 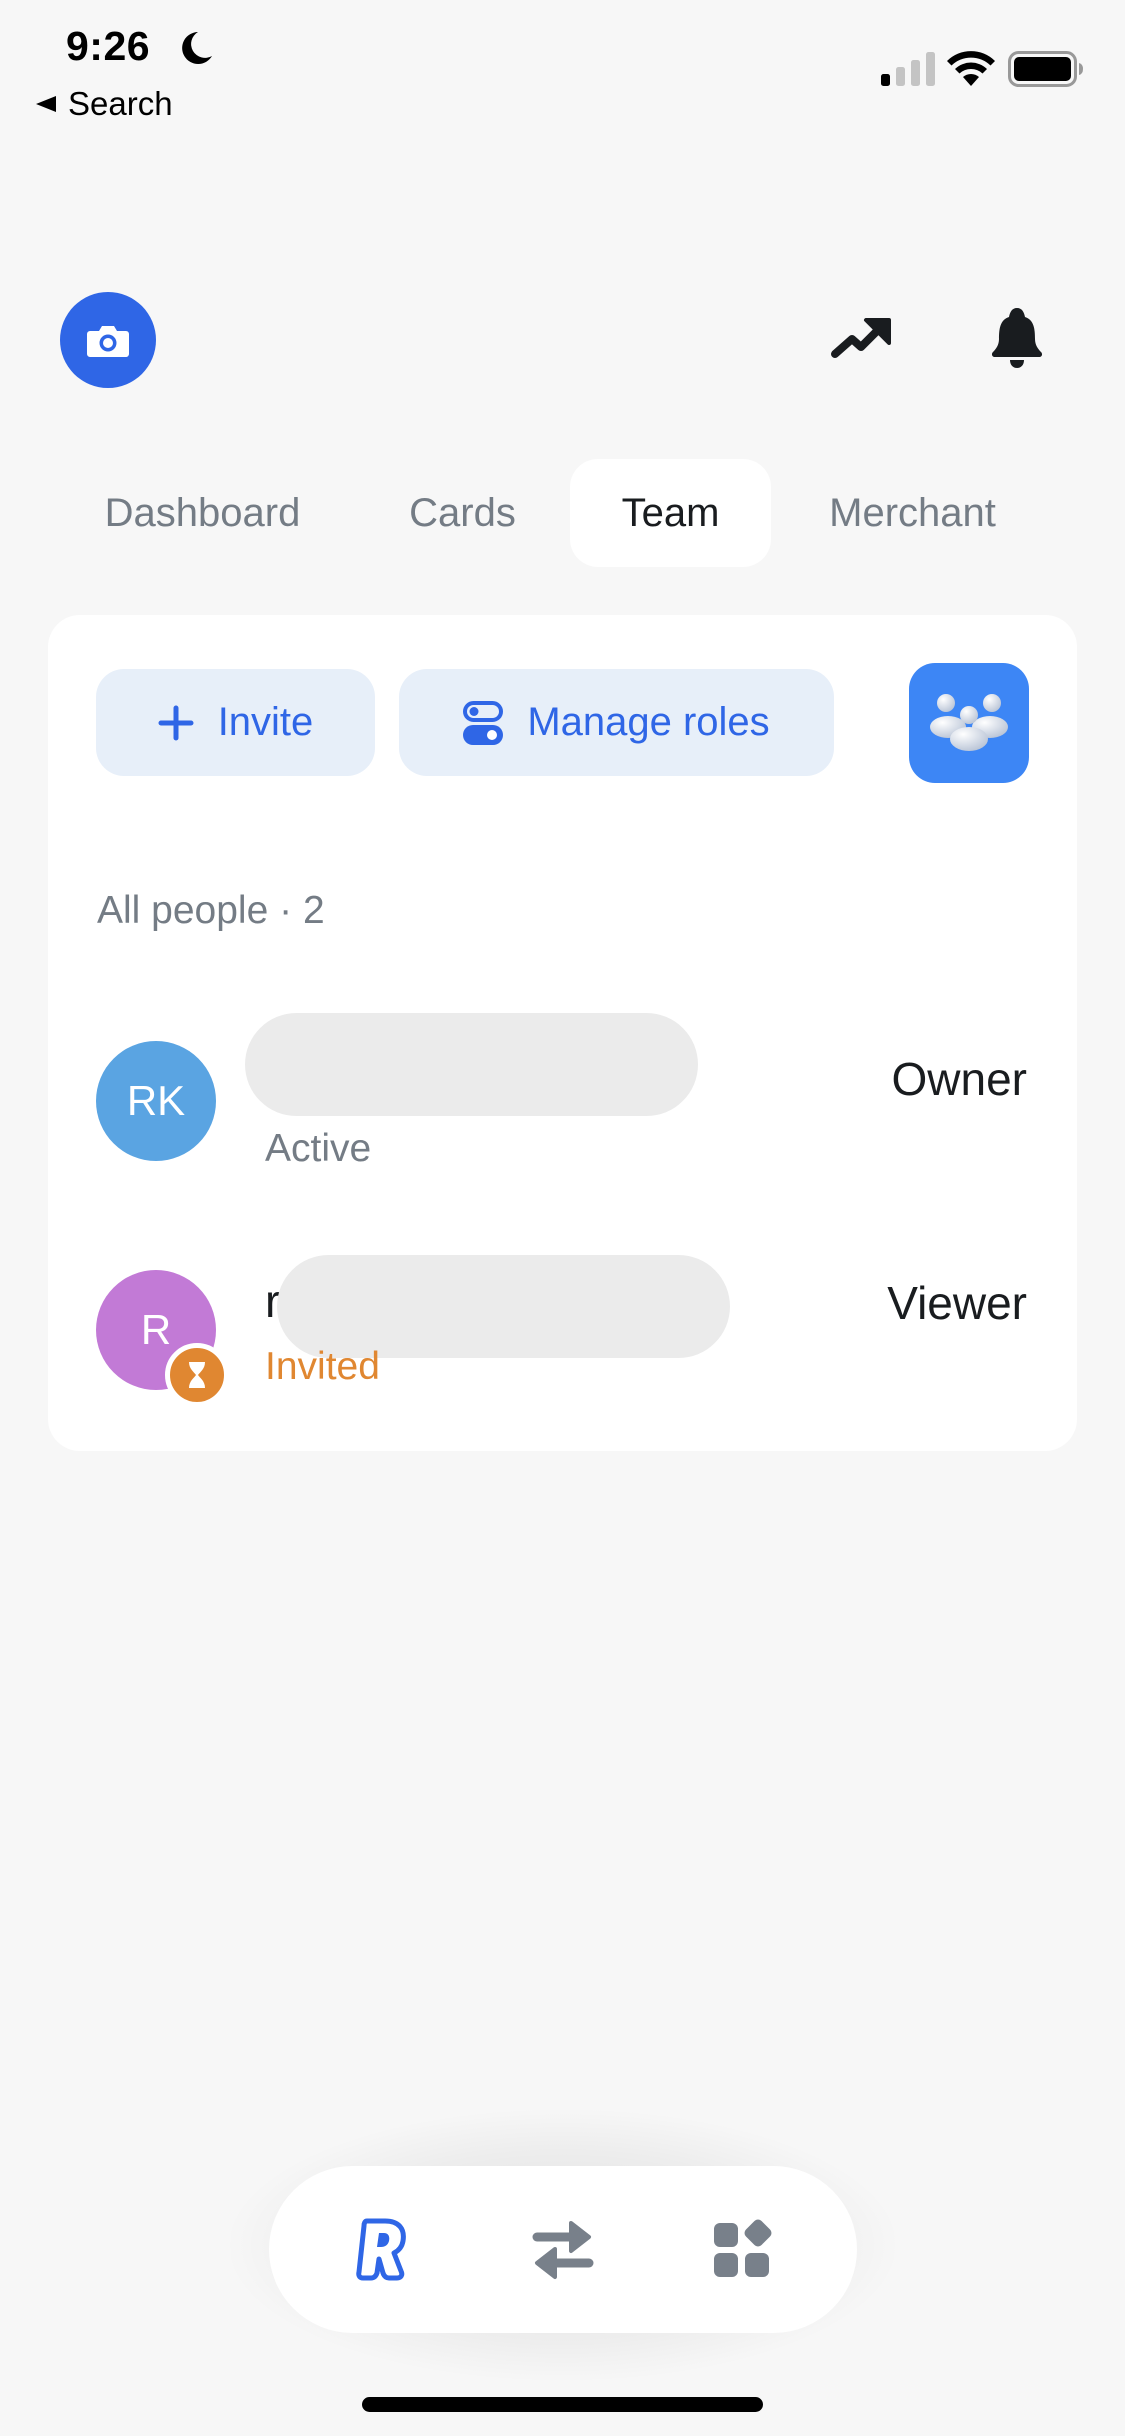 What do you see at coordinates (211, 910) in the screenshot?
I see `people-count-label: All people · 2` at bounding box center [211, 910].